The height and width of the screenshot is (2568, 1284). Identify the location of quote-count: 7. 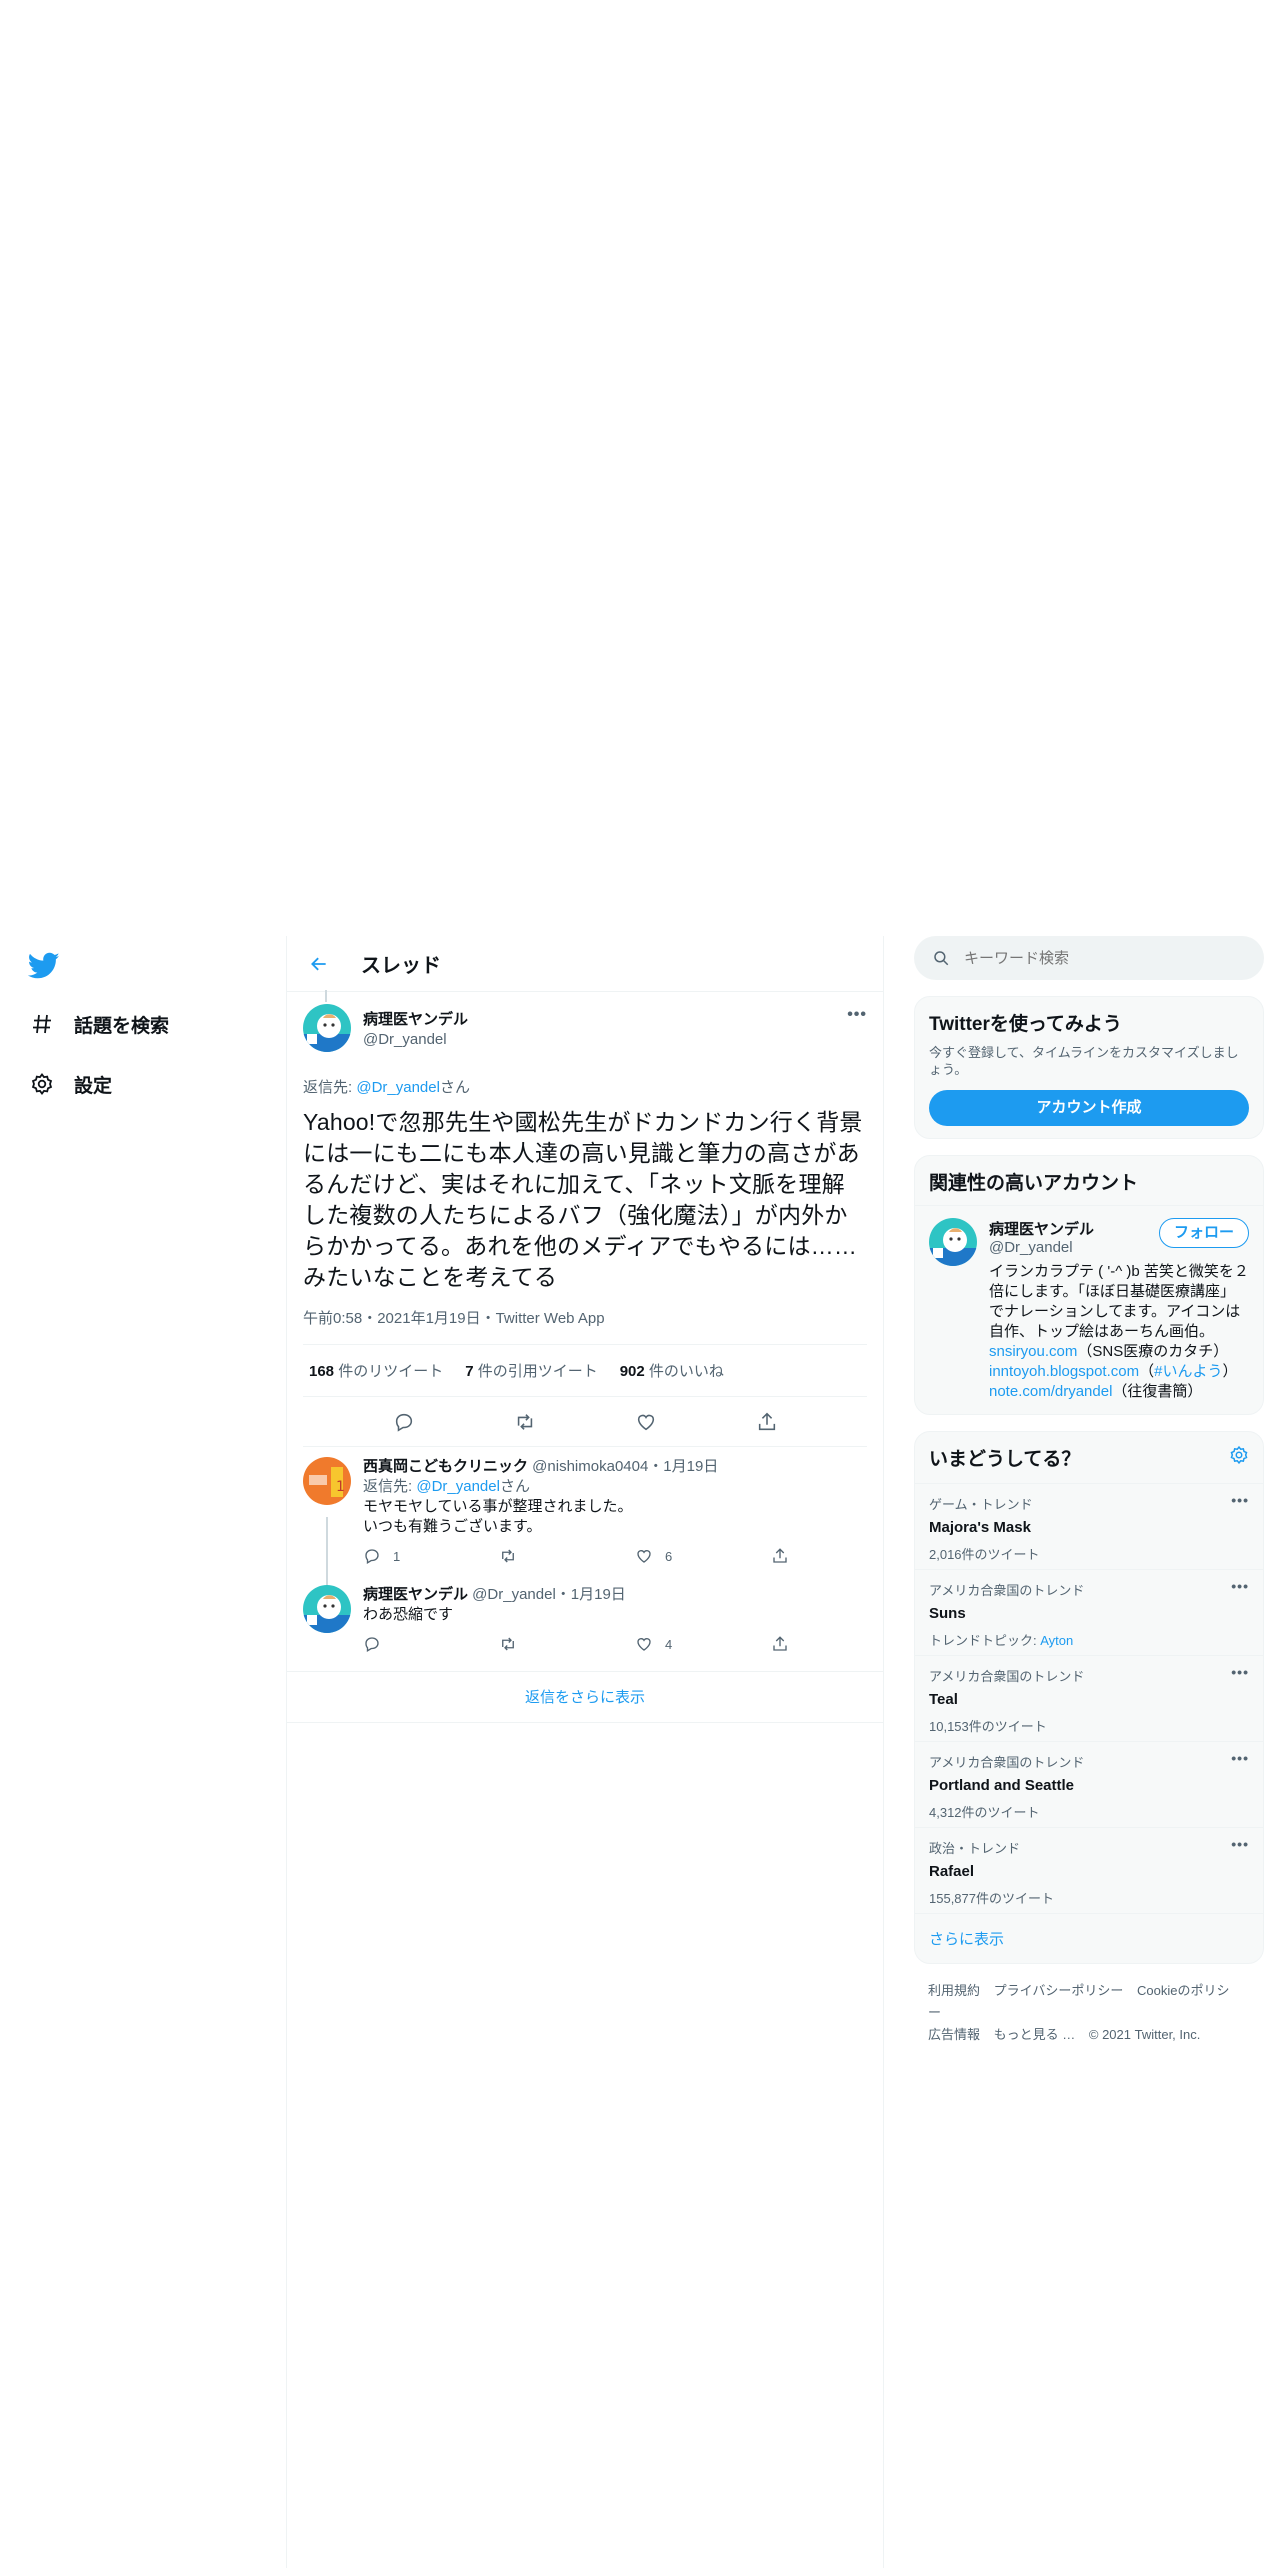
(469, 1371).